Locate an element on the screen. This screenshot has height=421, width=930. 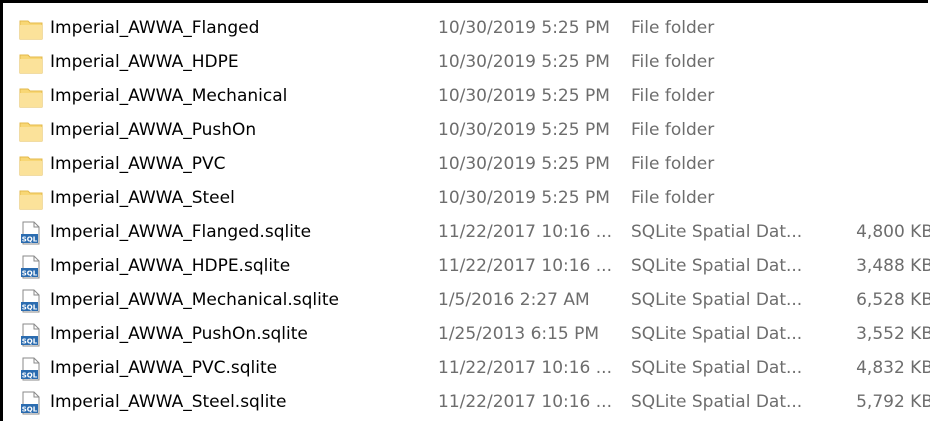
file-size: 3,488 KB is located at coordinates (893, 266).